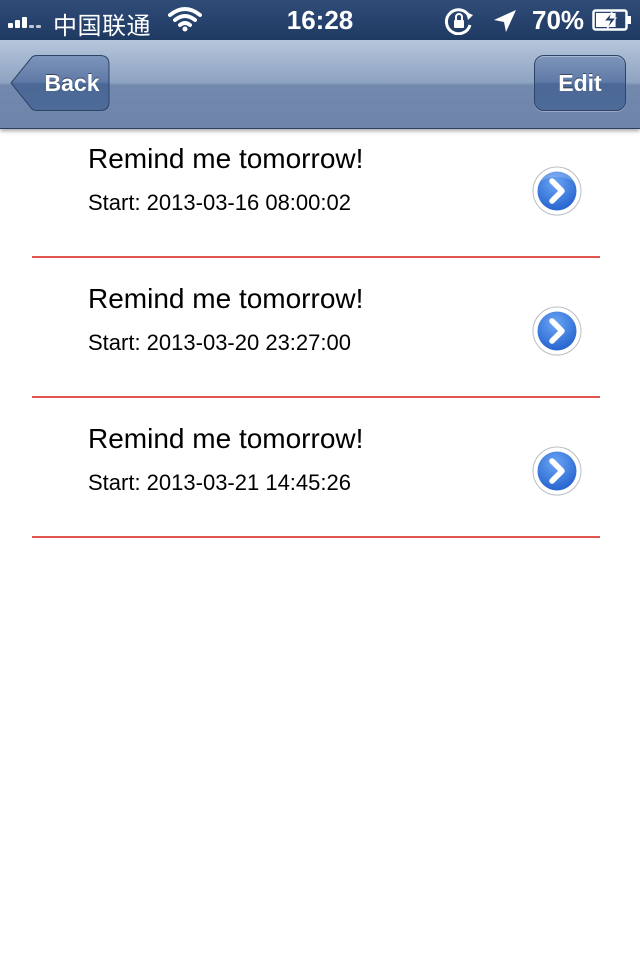  What do you see at coordinates (611, 20) in the screenshot?
I see `battery-charging-icon` at bounding box center [611, 20].